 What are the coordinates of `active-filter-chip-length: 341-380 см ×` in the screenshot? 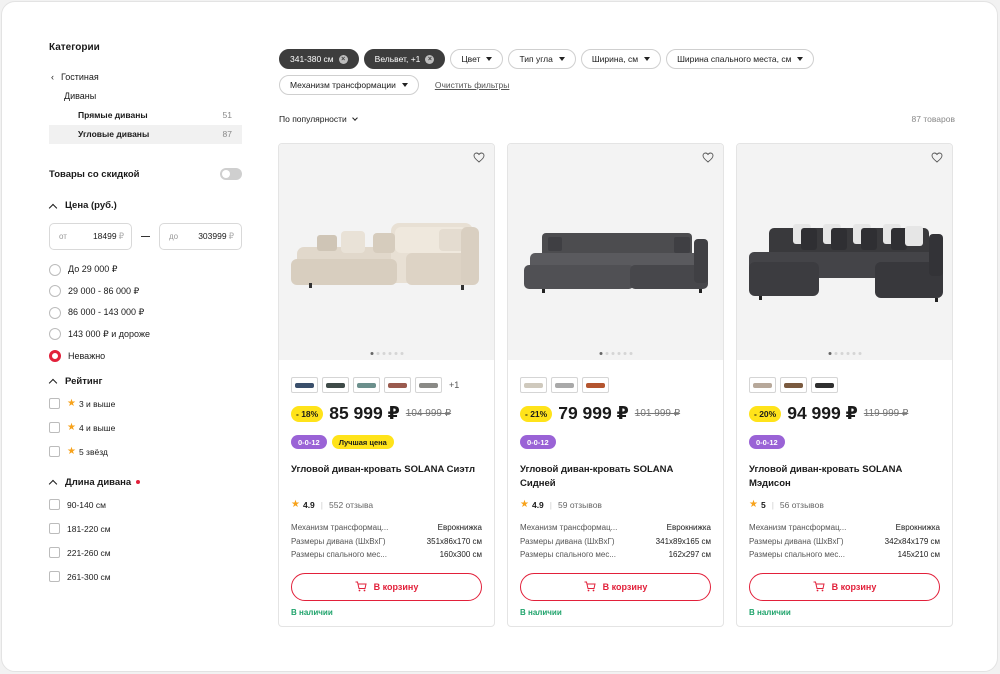 It's located at (319, 59).